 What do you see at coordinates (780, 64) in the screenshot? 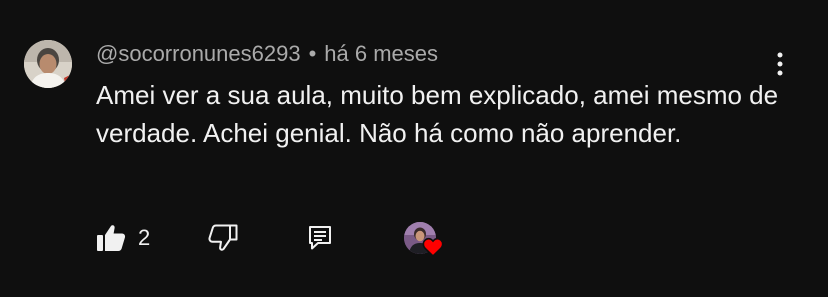
I see `more-vertical-icon` at bounding box center [780, 64].